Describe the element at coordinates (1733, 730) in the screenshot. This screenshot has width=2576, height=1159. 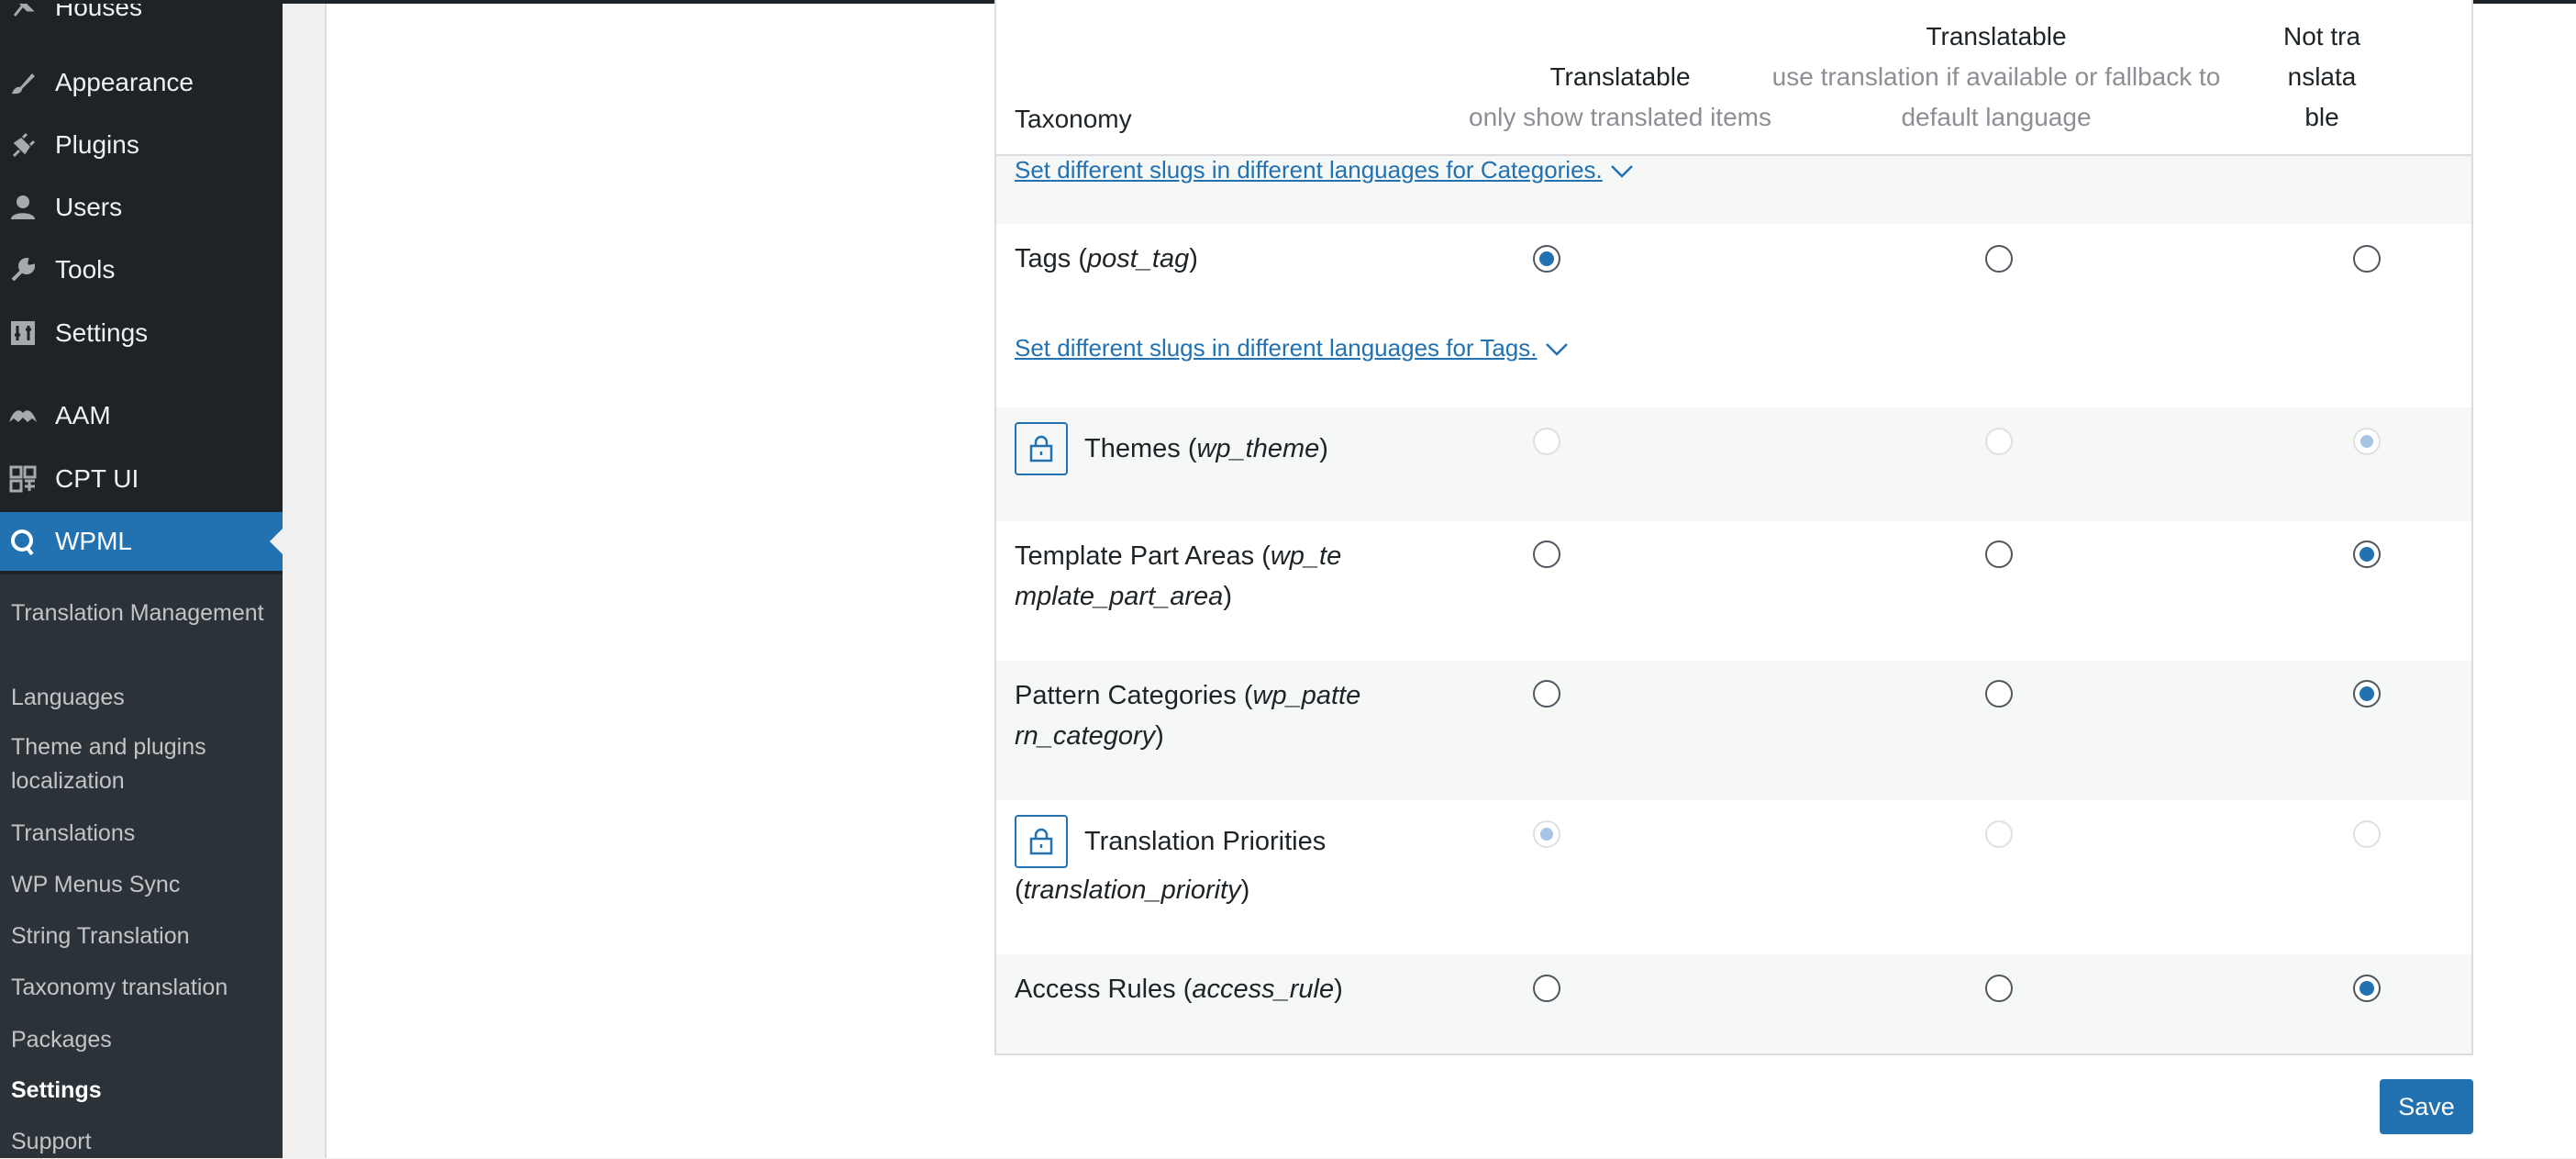
I see `taxonomy-row-pattern-categories: Pattern Categories (wp_pattern_category)` at that location.